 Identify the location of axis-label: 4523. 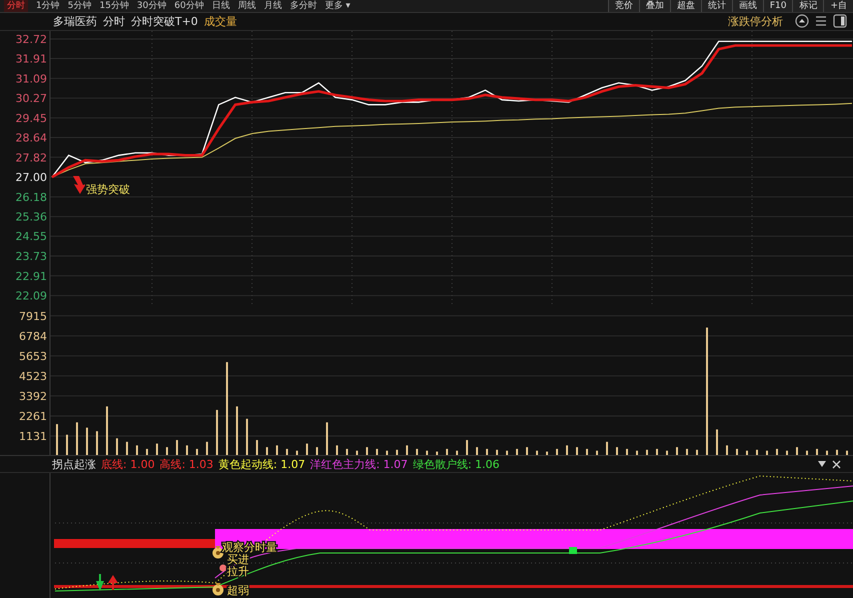
(33, 375).